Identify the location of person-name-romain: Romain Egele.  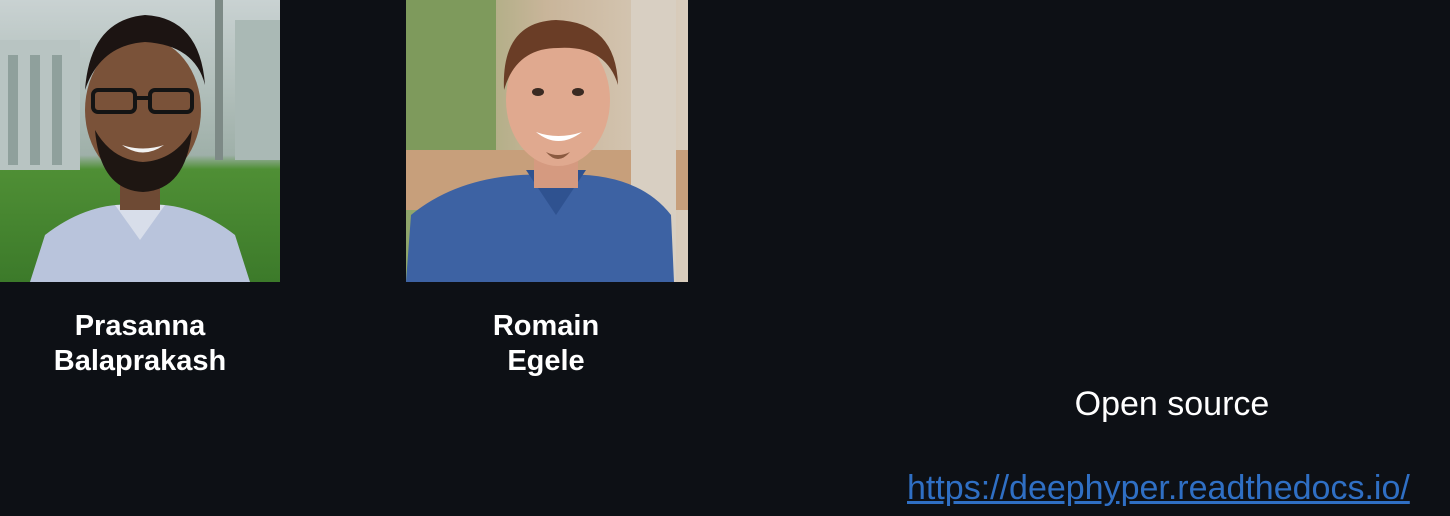
(546, 344).